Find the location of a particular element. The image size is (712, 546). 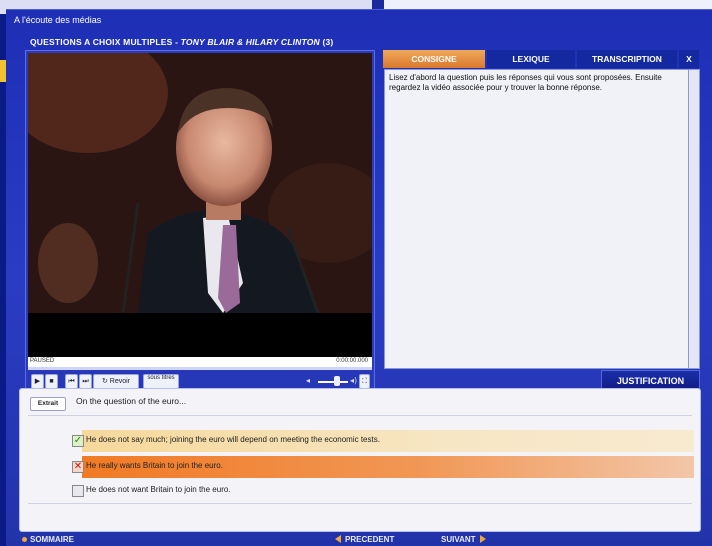

next-frame-button: ⏭ is located at coordinates (85, 381).